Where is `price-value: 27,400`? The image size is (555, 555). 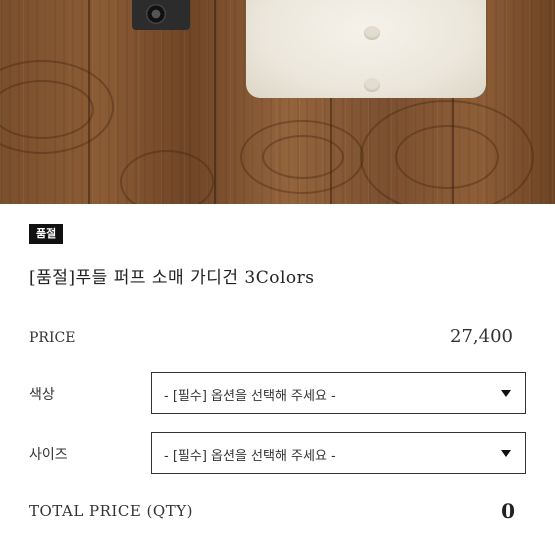 price-value: 27,400 is located at coordinates (481, 336).